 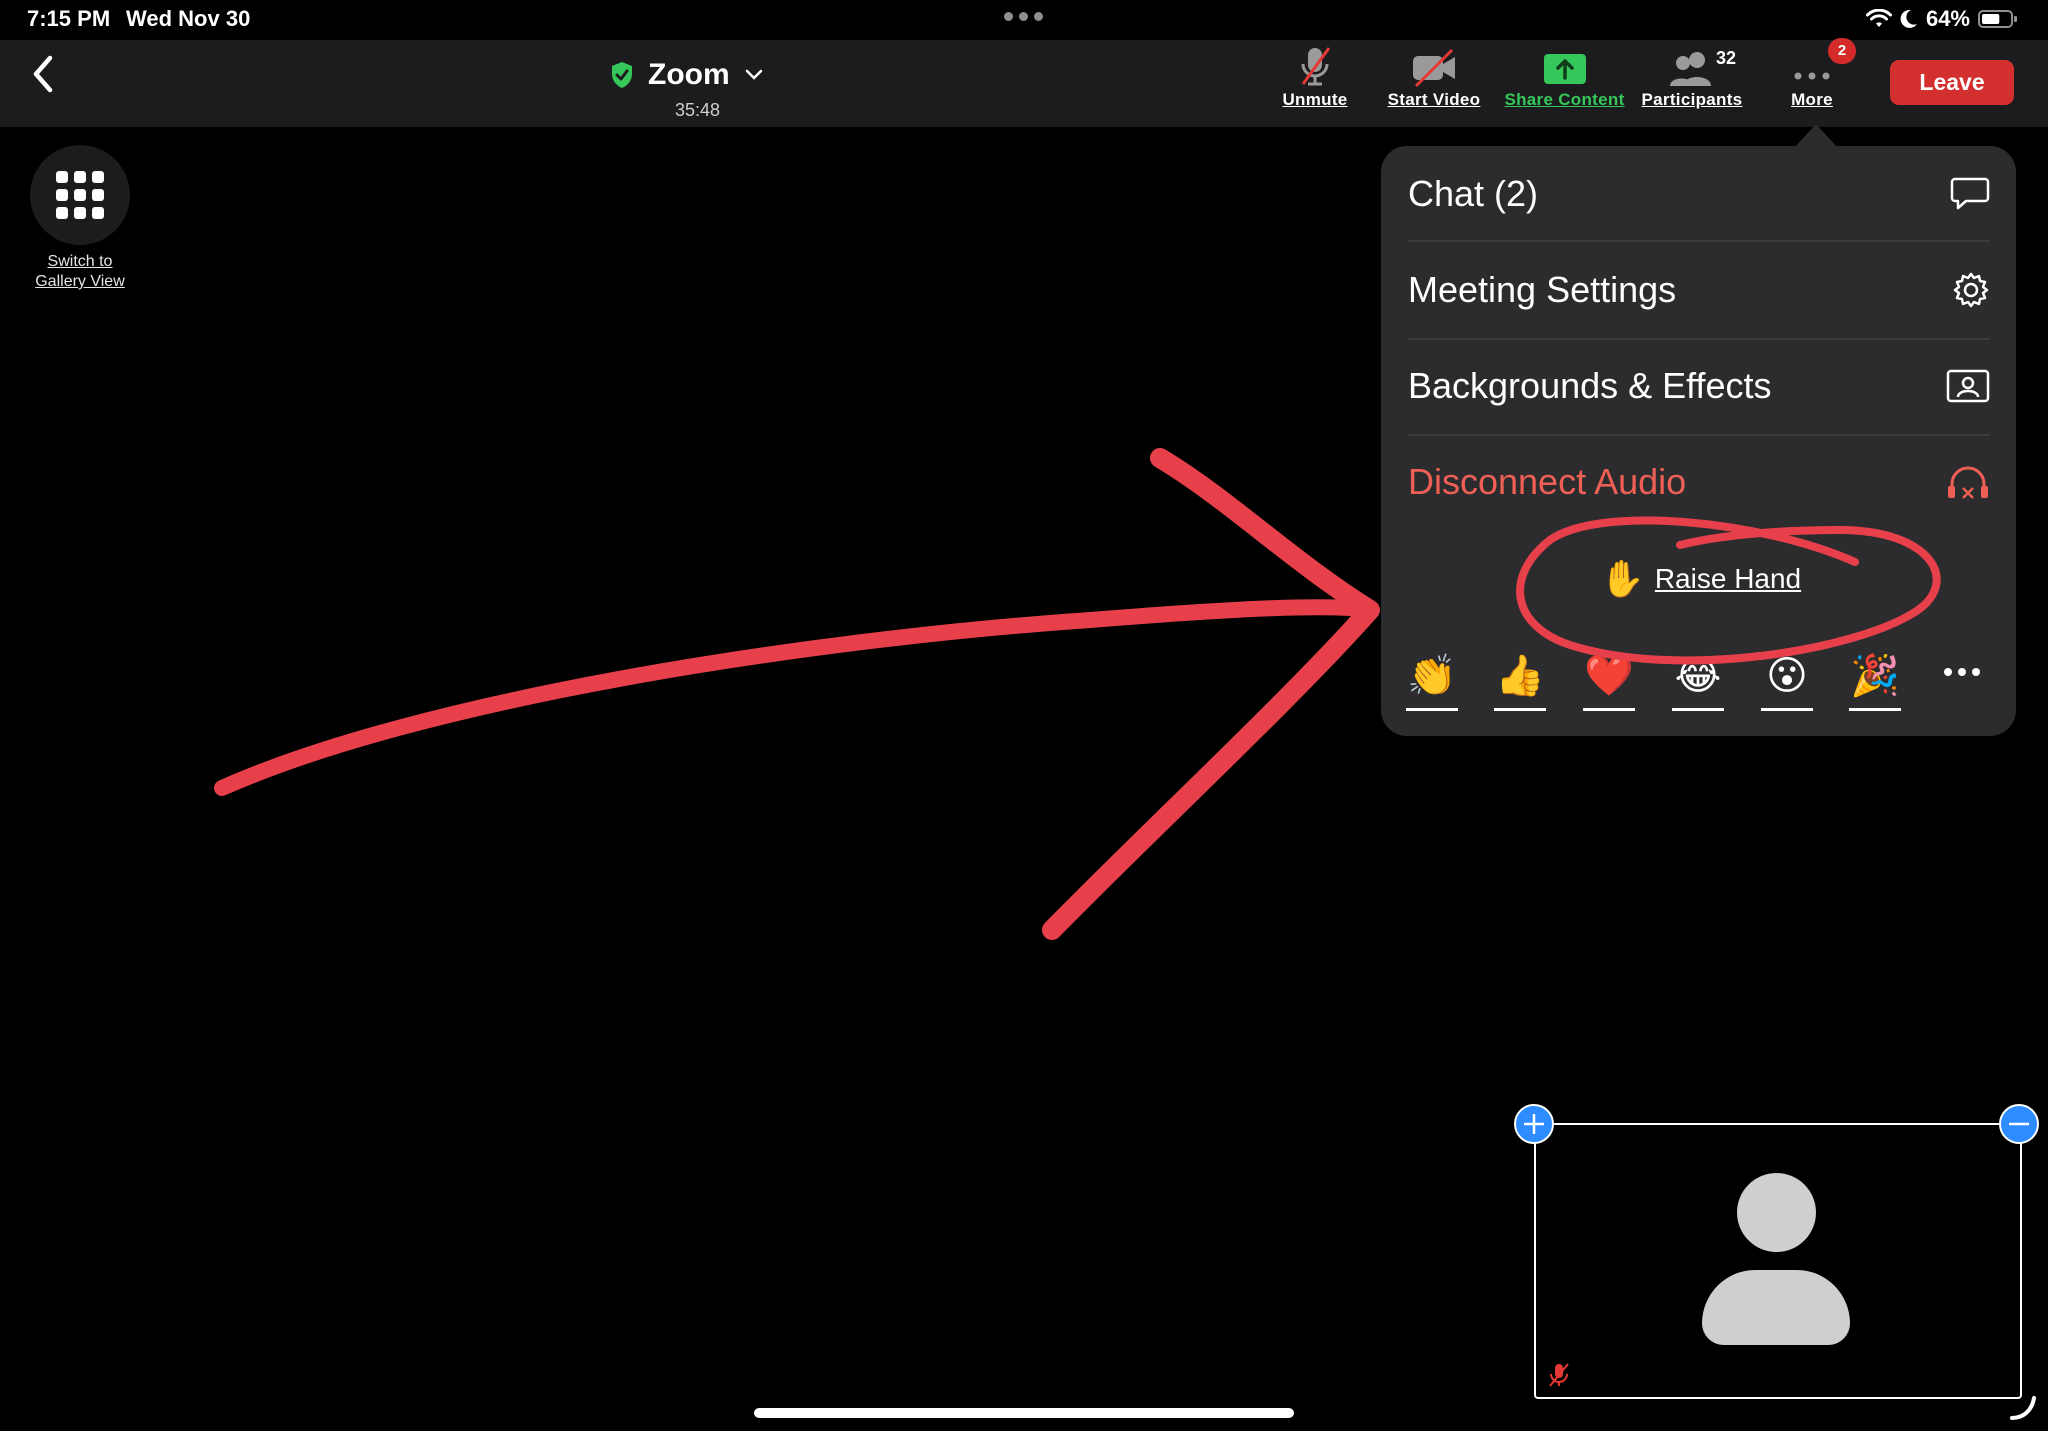 What do you see at coordinates (1968, 386) in the screenshot?
I see `portrait-icon` at bounding box center [1968, 386].